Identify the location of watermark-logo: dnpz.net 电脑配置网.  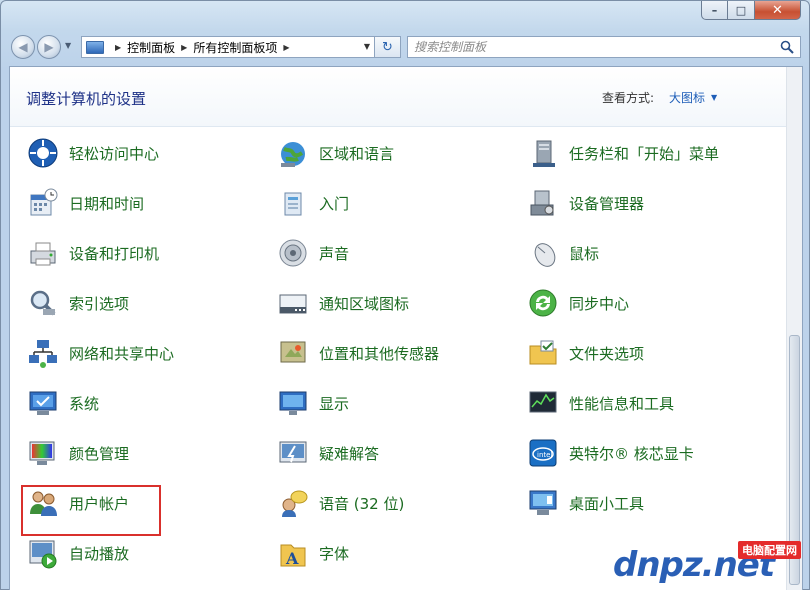
(708, 563).